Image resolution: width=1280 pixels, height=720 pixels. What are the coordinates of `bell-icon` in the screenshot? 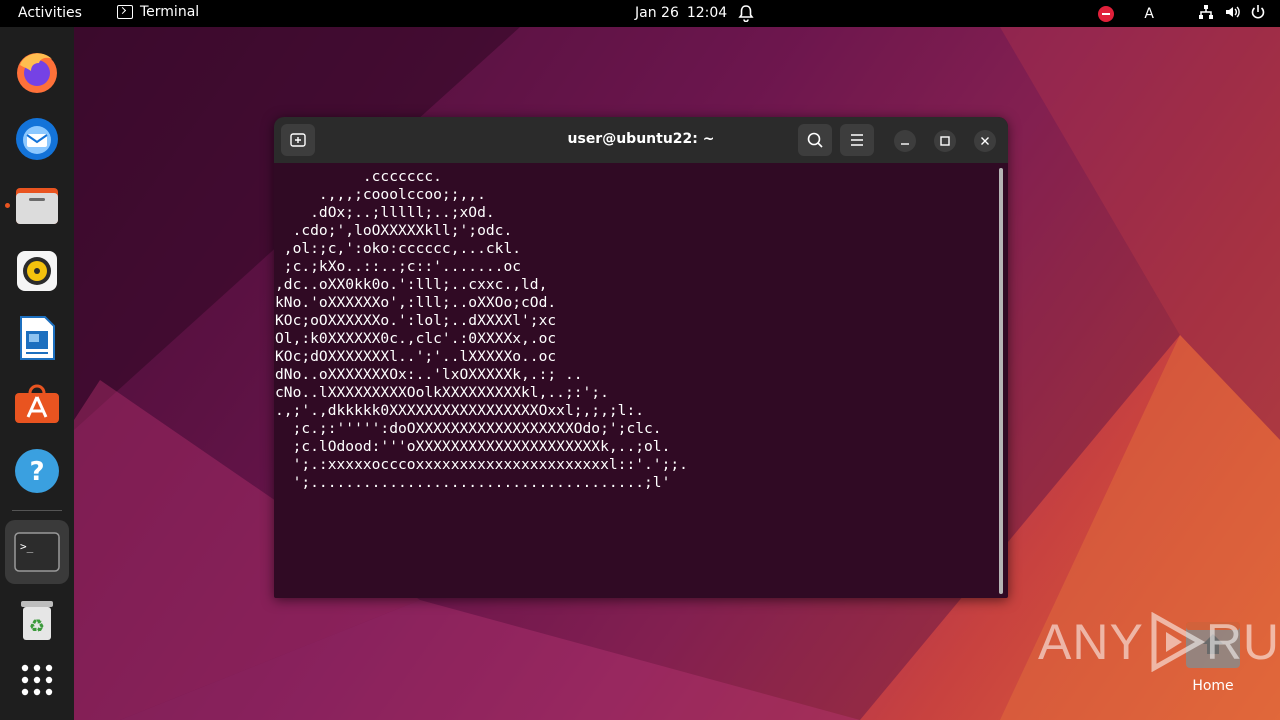 It's located at (746, 15).